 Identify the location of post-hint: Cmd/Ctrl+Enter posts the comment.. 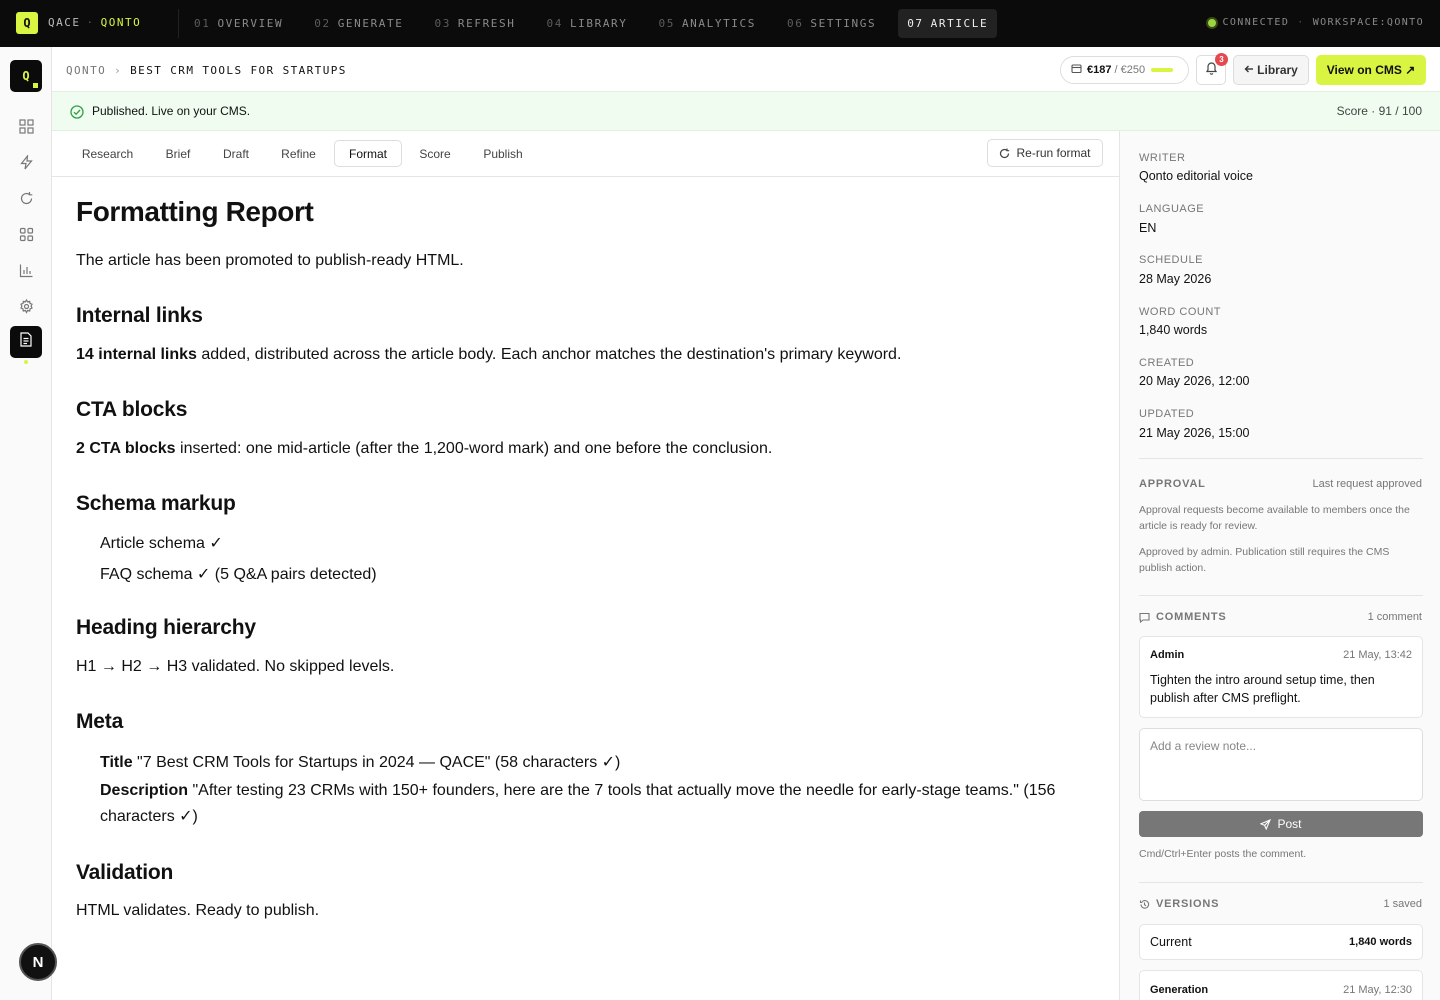
(1223, 854).